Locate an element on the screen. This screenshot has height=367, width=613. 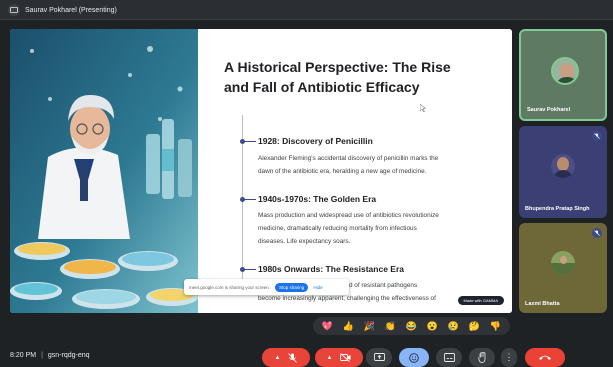
reaction-thumbs-up-button: 👍 is located at coordinates (348, 326).